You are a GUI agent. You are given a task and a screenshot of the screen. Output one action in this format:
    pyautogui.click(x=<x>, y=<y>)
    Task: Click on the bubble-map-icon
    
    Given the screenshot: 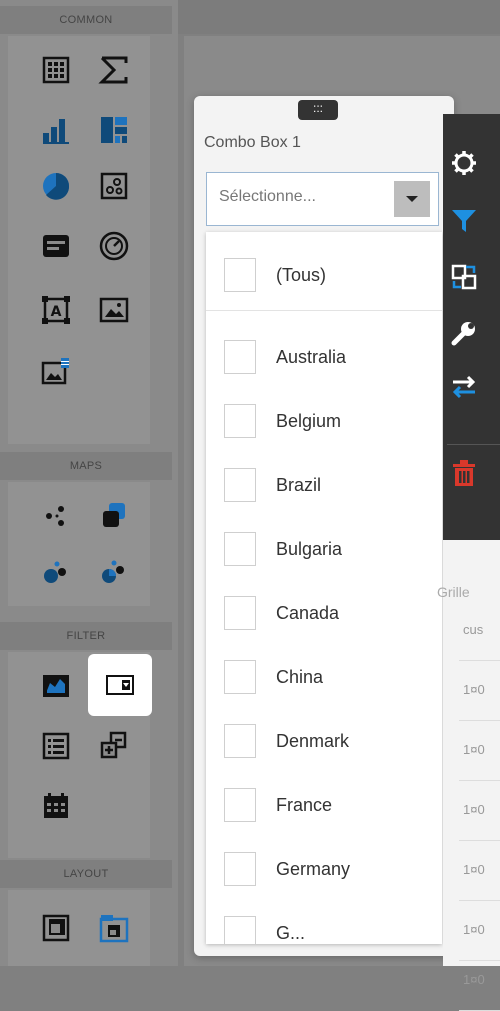 What is the action you would take?
    pyautogui.click(x=56, y=572)
    